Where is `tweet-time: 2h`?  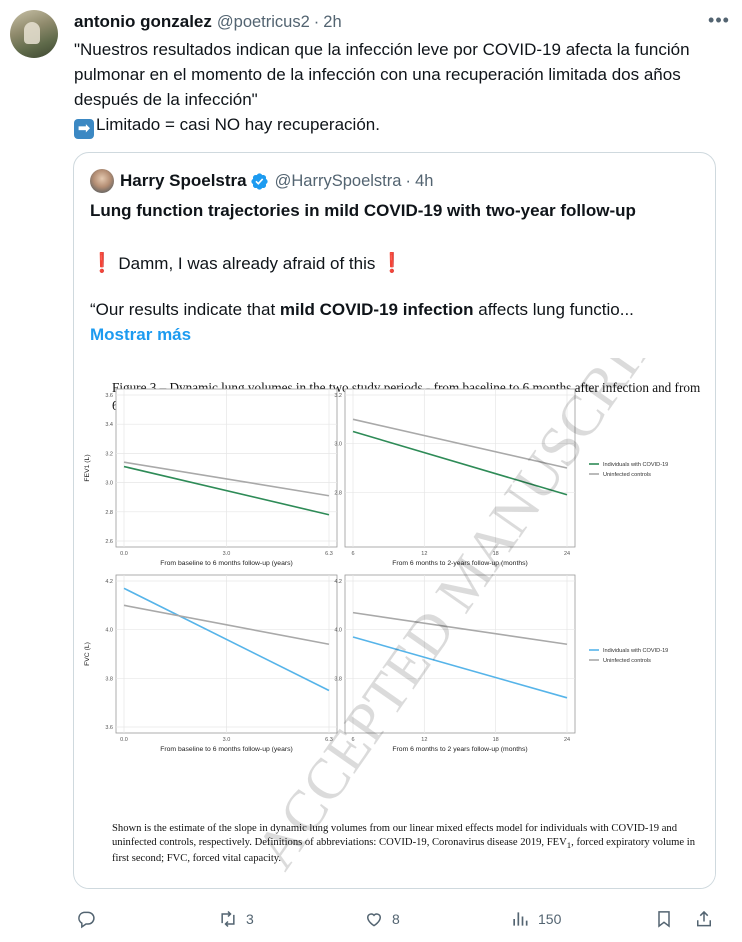 tweet-time: 2h is located at coordinates (332, 22).